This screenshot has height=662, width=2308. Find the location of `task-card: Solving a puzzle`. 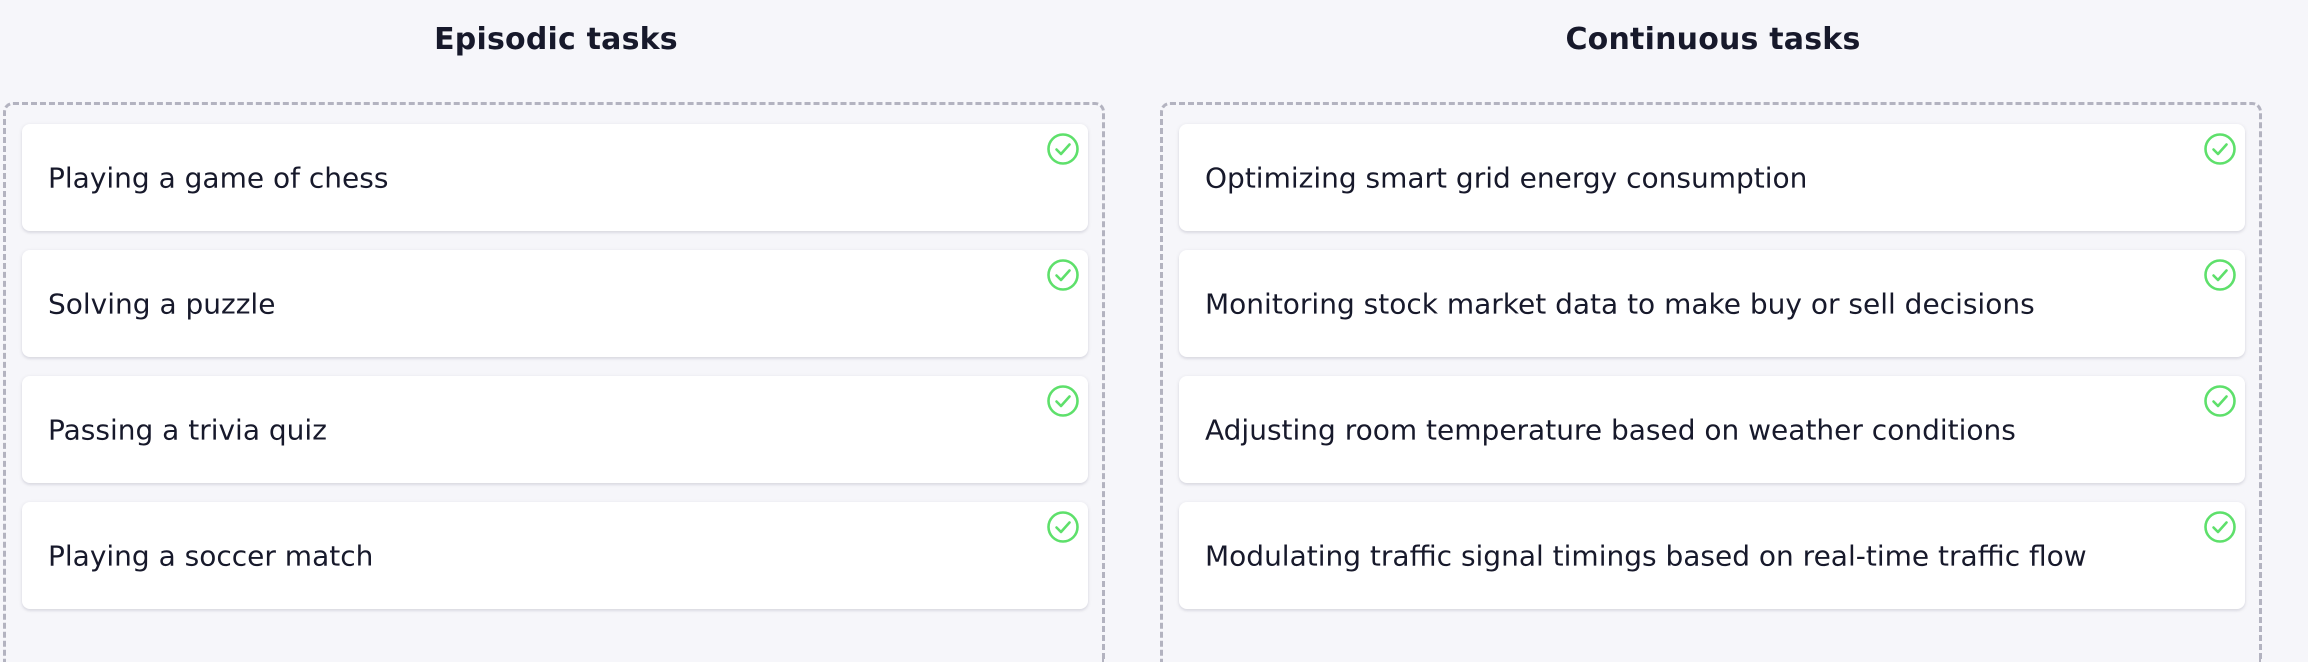

task-card: Solving a puzzle is located at coordinates (555, 303).